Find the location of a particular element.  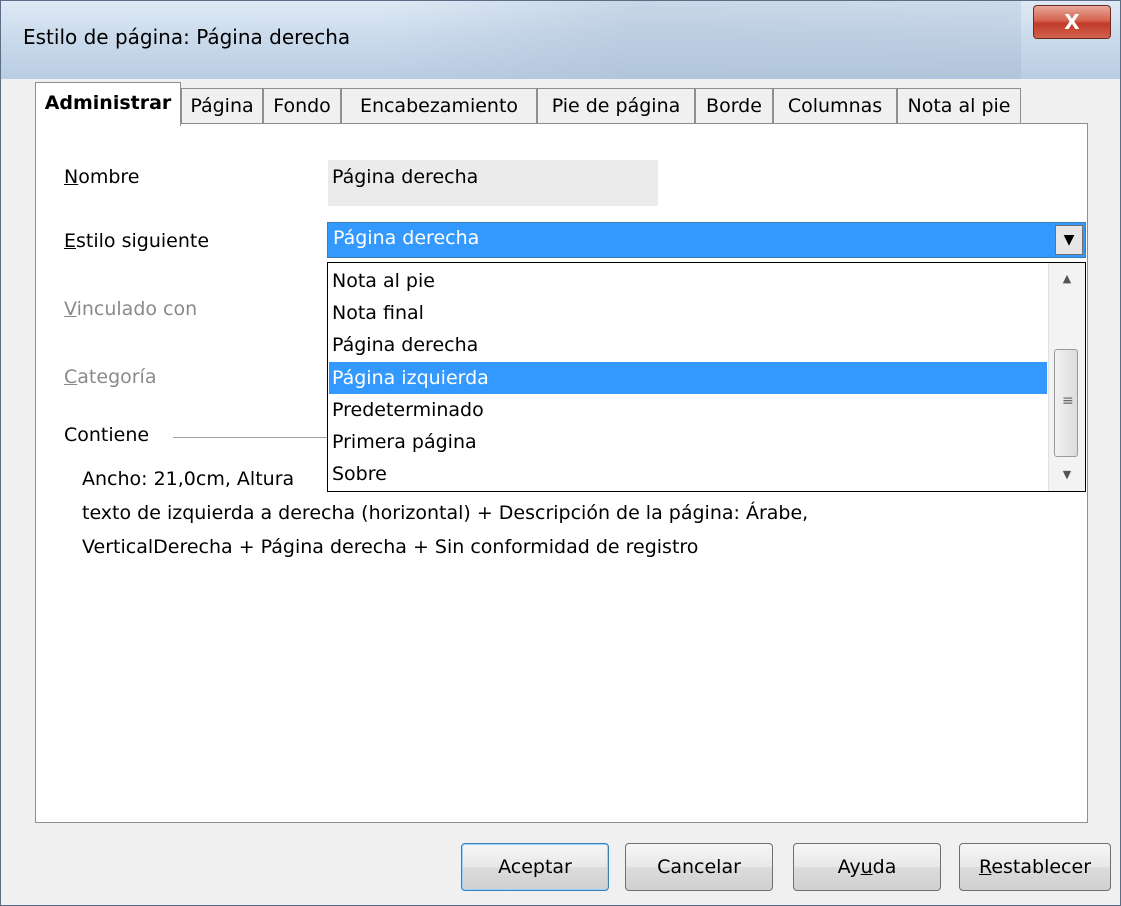

dropdown-option: Página derecha is located at coordinates (688, 345).